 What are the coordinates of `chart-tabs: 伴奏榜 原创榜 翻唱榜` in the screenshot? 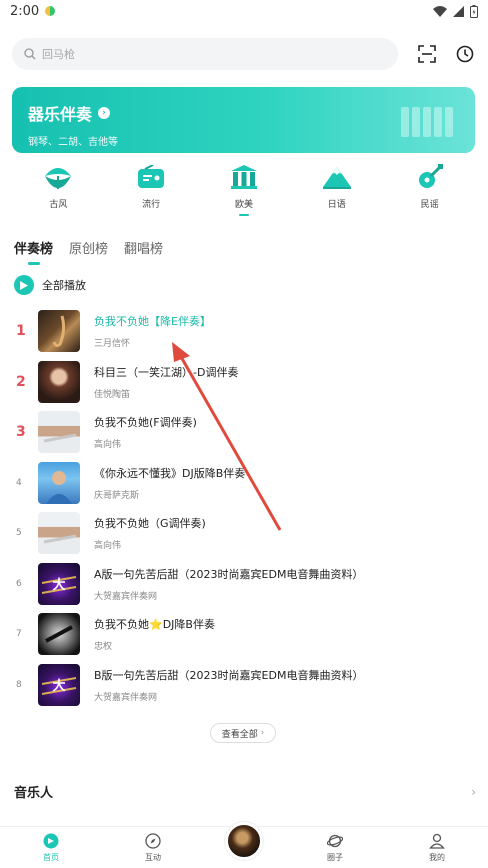 It's located at (88, 251).